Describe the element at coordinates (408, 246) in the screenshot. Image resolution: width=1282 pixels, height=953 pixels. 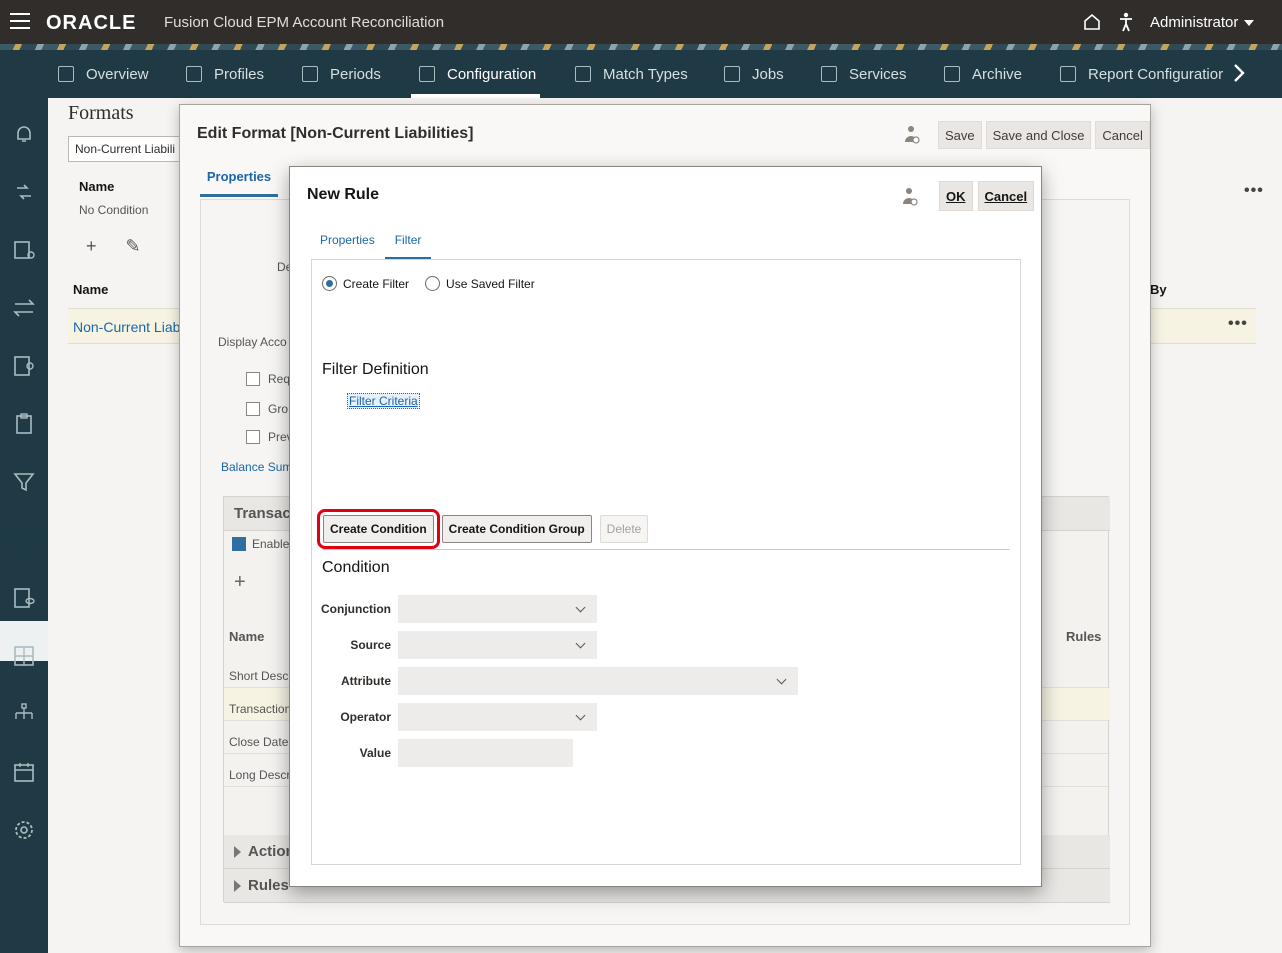
I see `tab-filter: Filter` at that location.